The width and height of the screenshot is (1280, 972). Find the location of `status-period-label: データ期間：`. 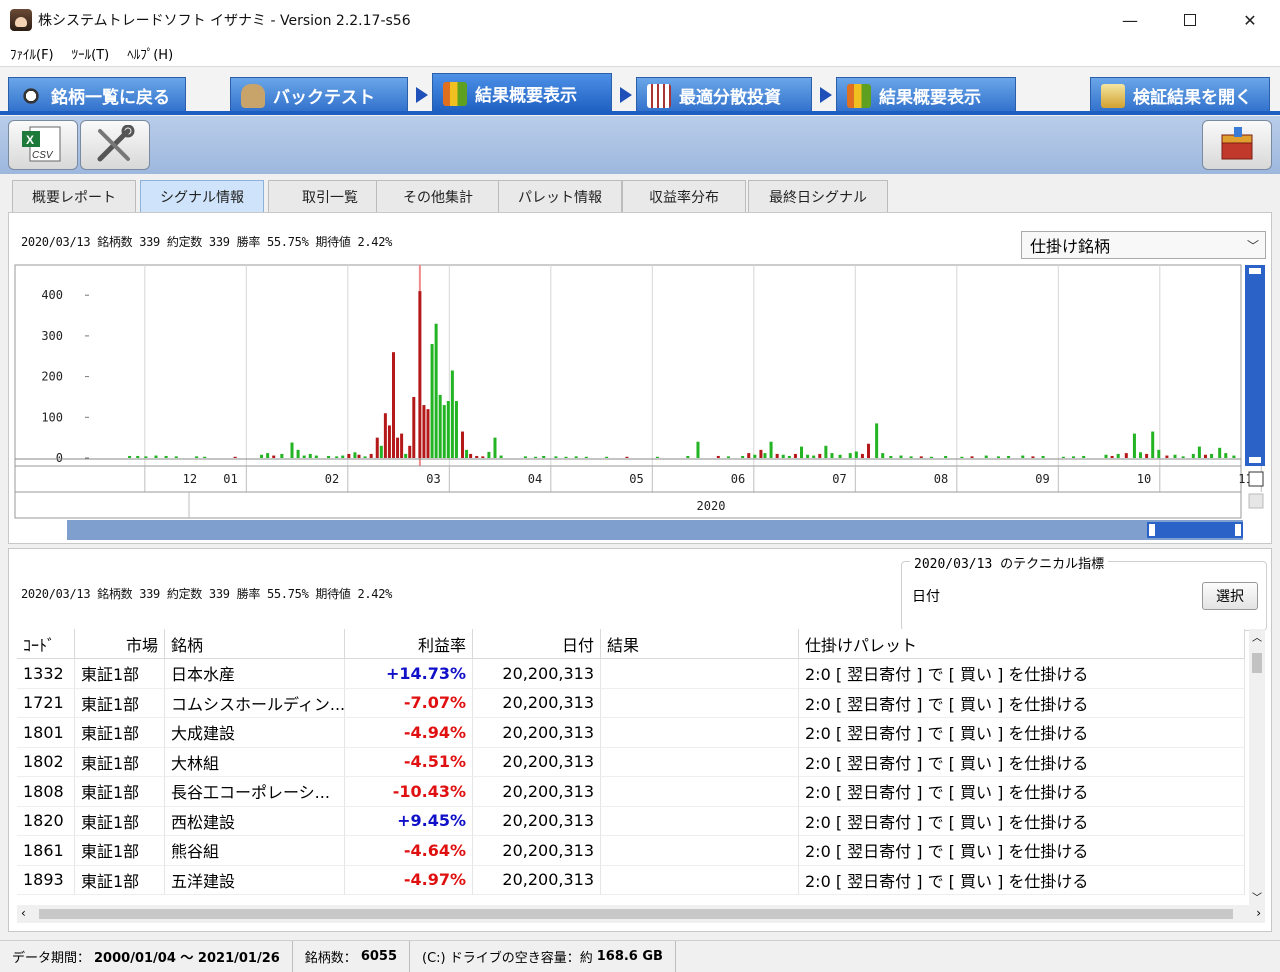

status-period-label: データ期間： is located at coordinates (51, 958).